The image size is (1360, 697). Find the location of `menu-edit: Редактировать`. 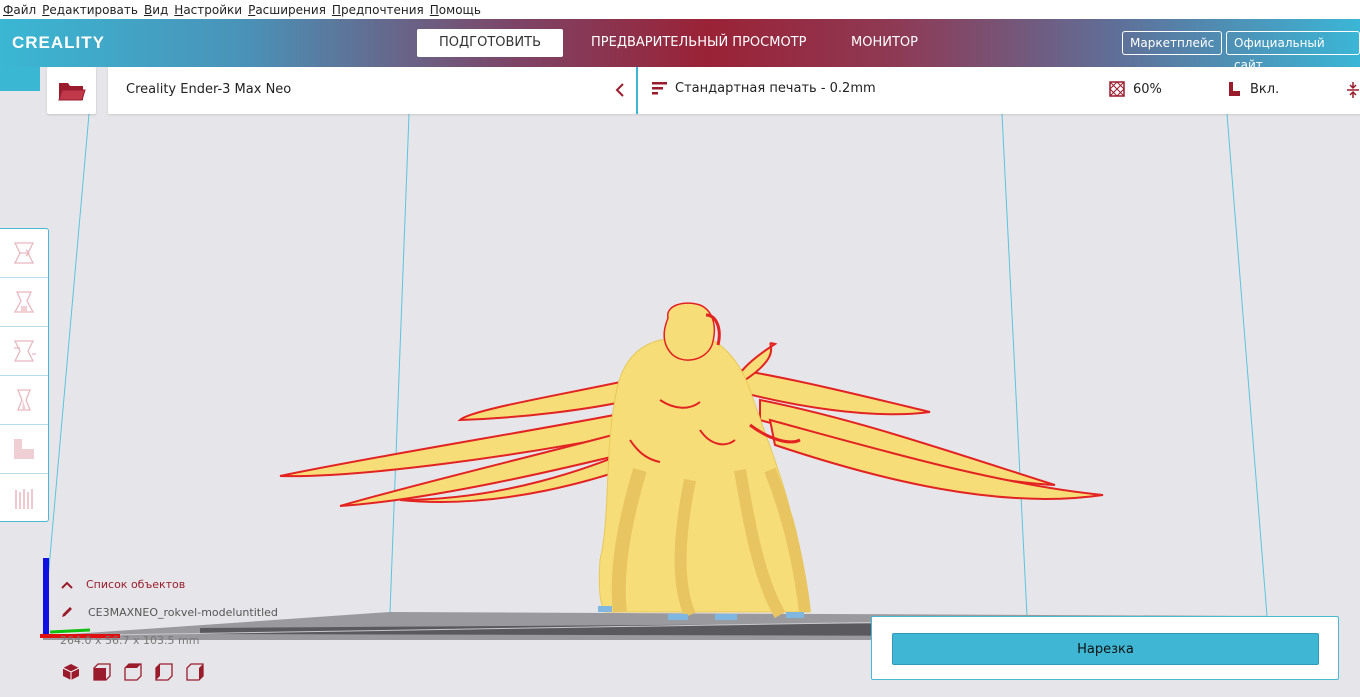

menu-edit: Редактировать is located at coordinates (90, 10).